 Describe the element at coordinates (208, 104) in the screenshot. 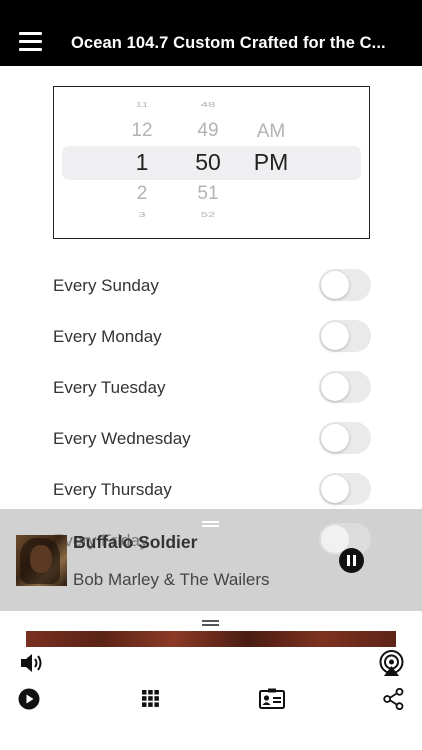

I see `minute-value: 48` at that location.